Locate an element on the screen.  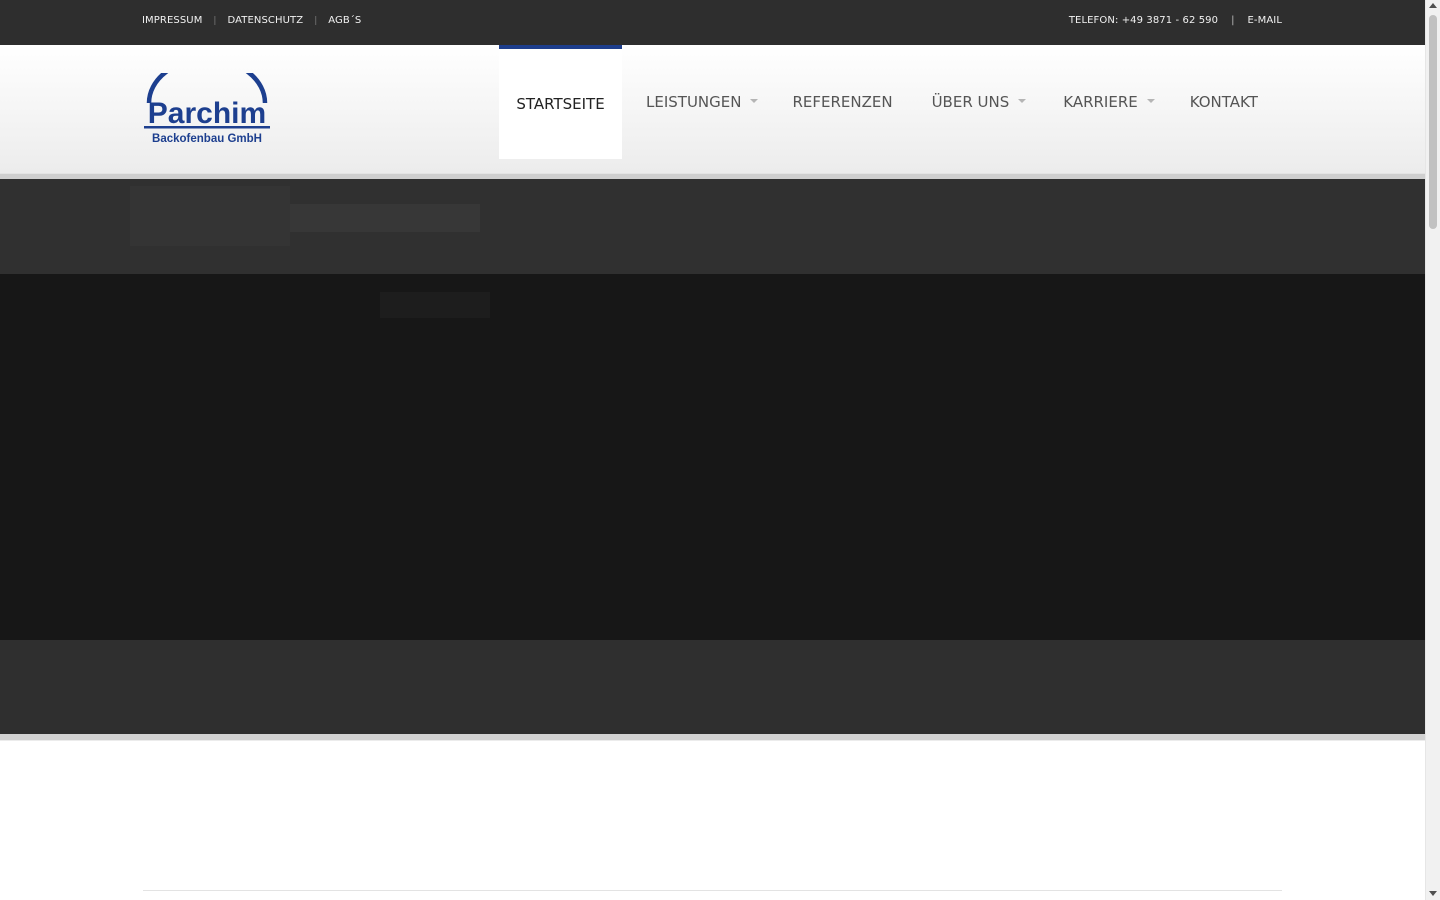
nav-item-kontakt: KONTAKT is located at coordinates (1224, 102).